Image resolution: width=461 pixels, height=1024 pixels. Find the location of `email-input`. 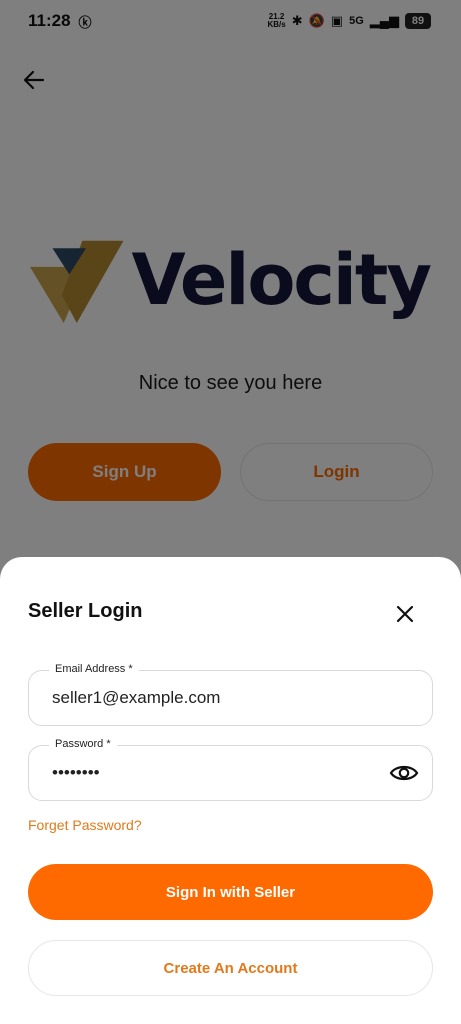

email-input is located at coordinates (217, 698).